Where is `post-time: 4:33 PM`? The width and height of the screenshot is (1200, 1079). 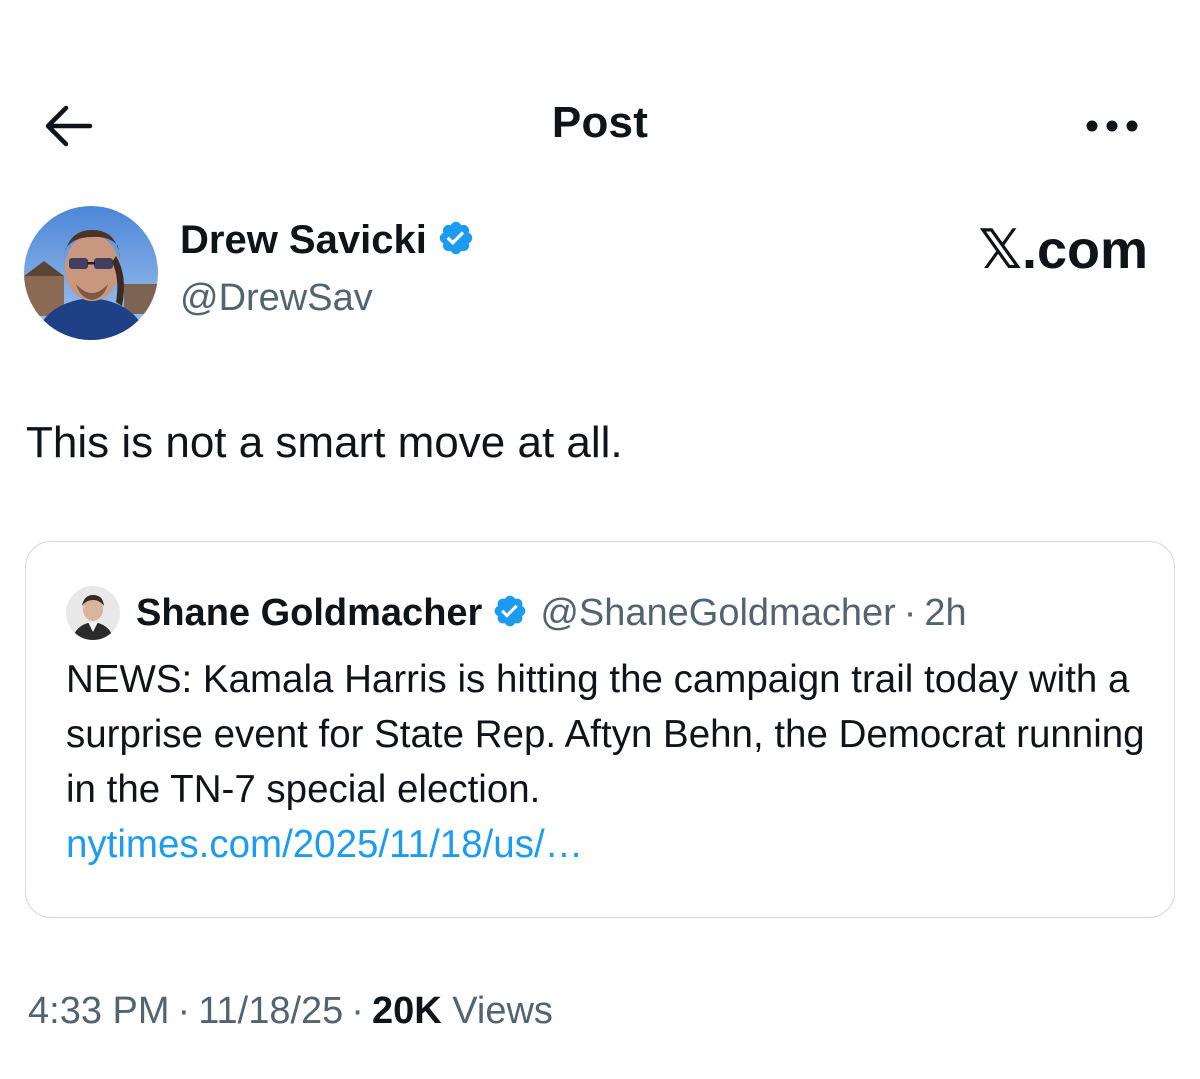
post-time: 4:33 PM is located at coordinates (99, 1011).